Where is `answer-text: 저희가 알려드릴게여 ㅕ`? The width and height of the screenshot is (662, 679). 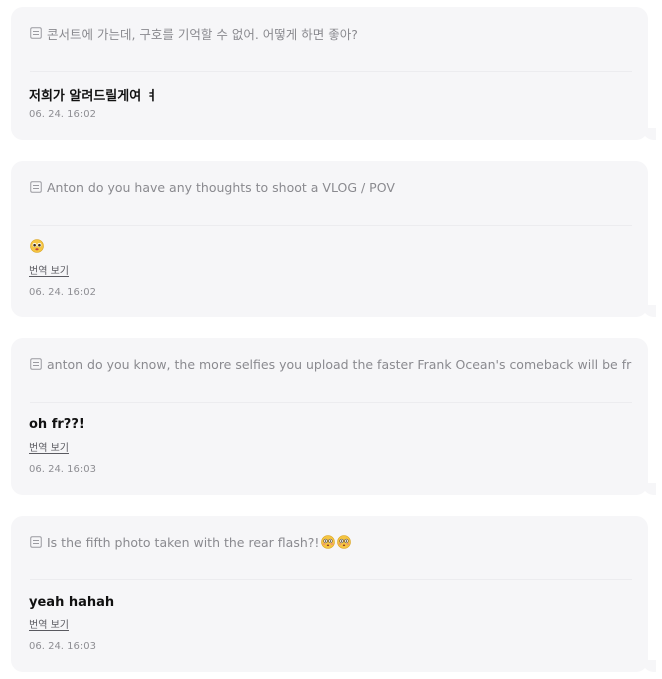
answer-text: 저희가 알려드릴게여 ㅕ is located at coordinates (93, 96).